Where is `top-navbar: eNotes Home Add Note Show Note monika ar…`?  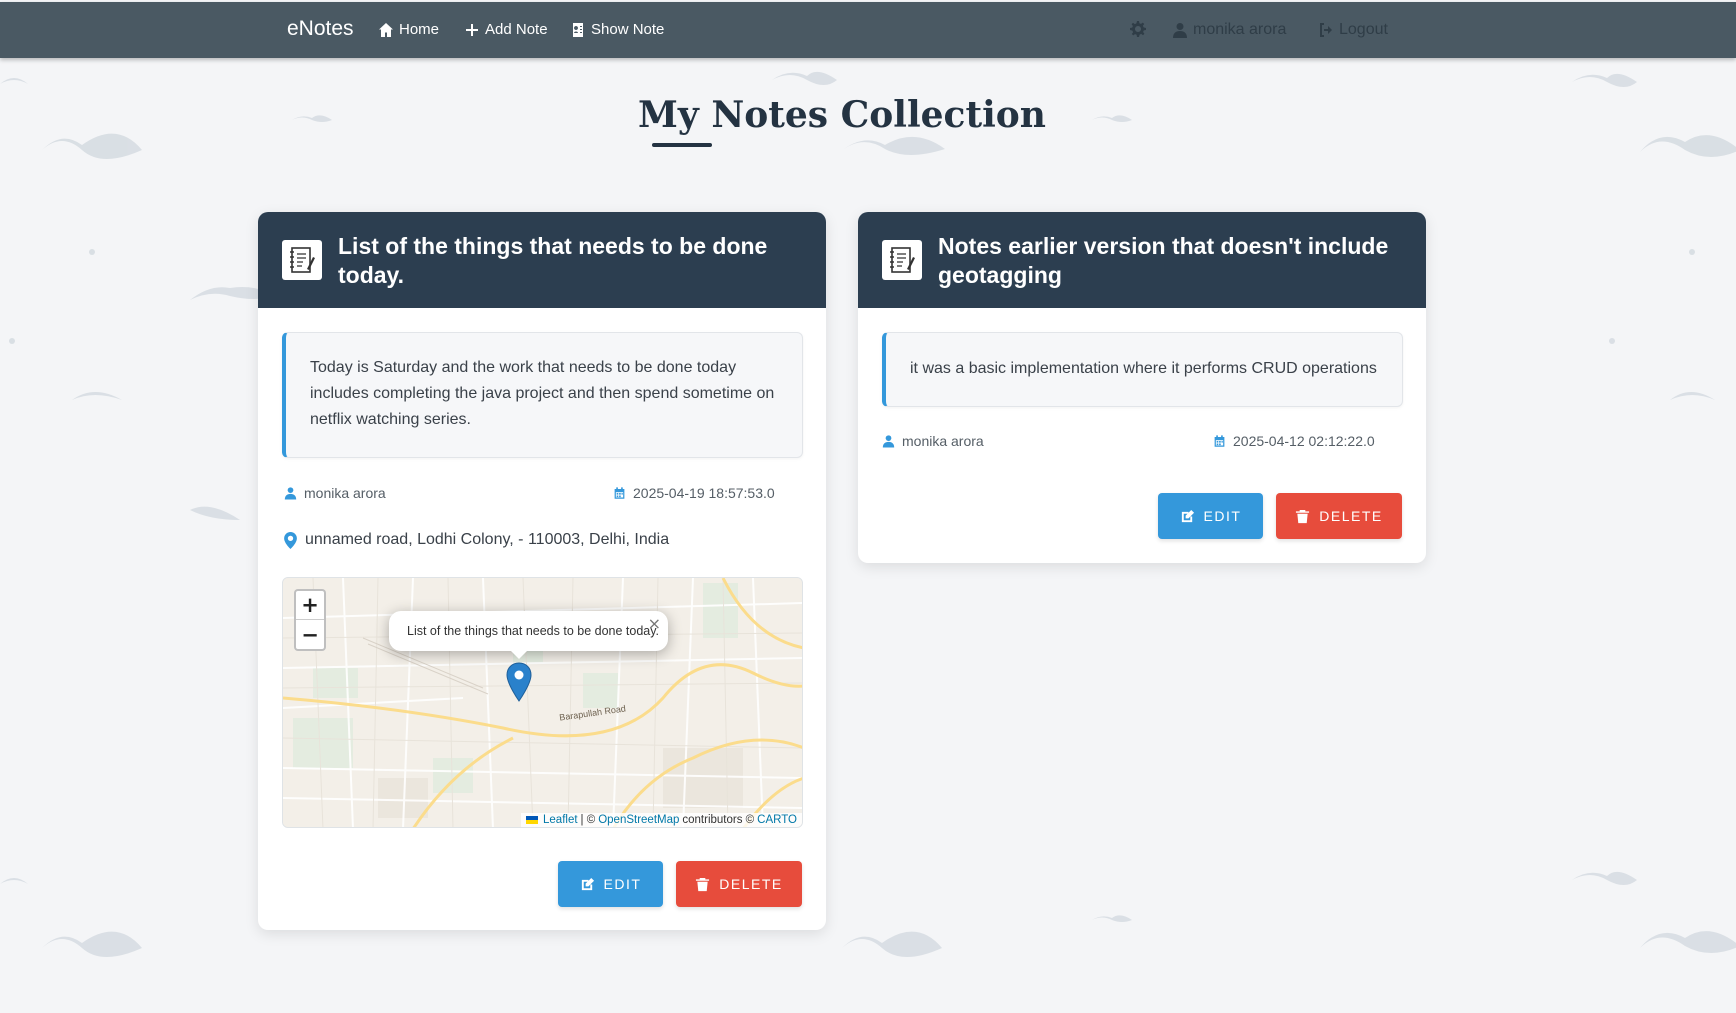 top-navbar: eNotes Home Add Note Show Note monika ar… is located at coordinates (868, 30).